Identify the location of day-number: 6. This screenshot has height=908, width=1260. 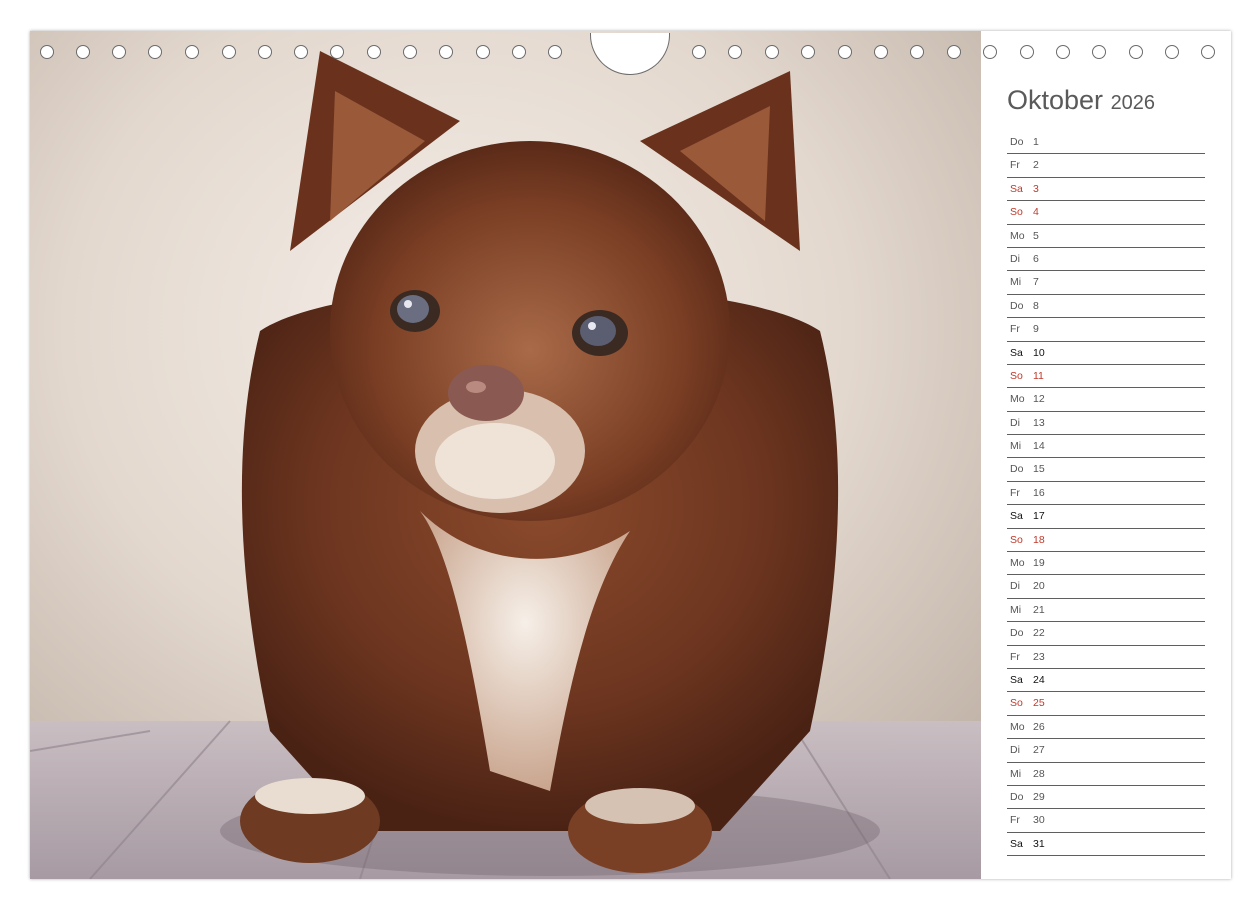
(1036, 258).